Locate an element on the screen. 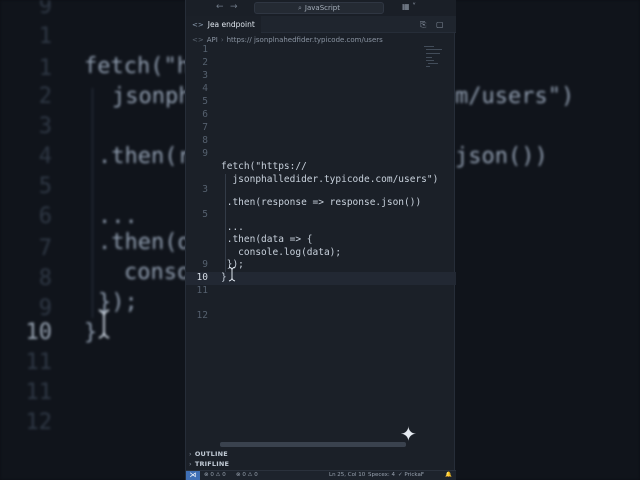 The width and height of the screenshot is (640, 480). bg-line-number: 7 is located at coordinates (45, 248).